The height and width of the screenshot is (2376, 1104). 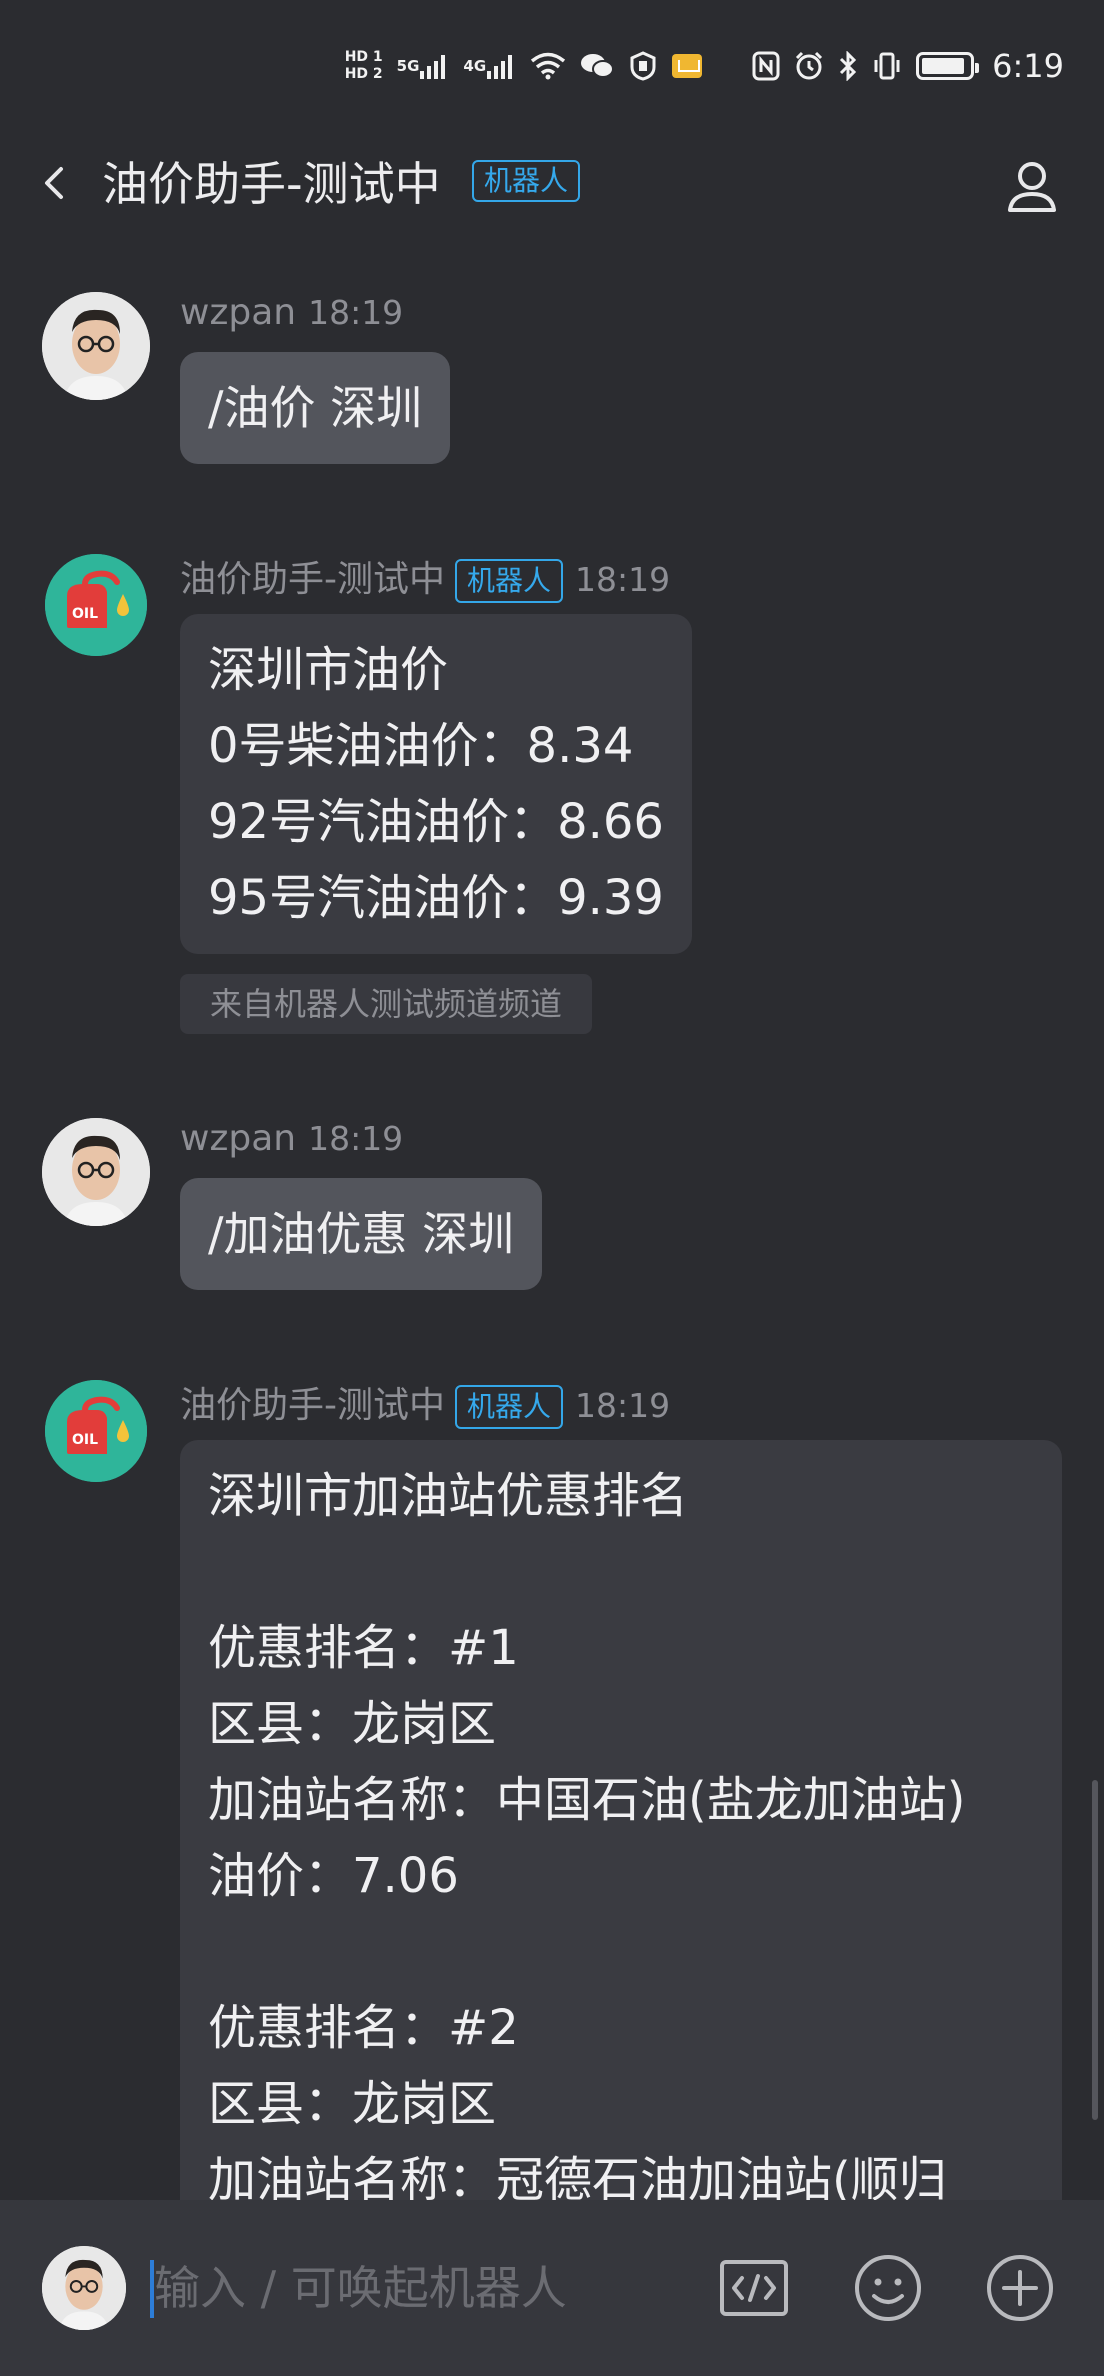 What do you see at coordinates (587, 1800) in the screenshot?
I see `message-line: 加油站名称：中国石油(盐龙加油站)` at bounding box center [587, 1800].